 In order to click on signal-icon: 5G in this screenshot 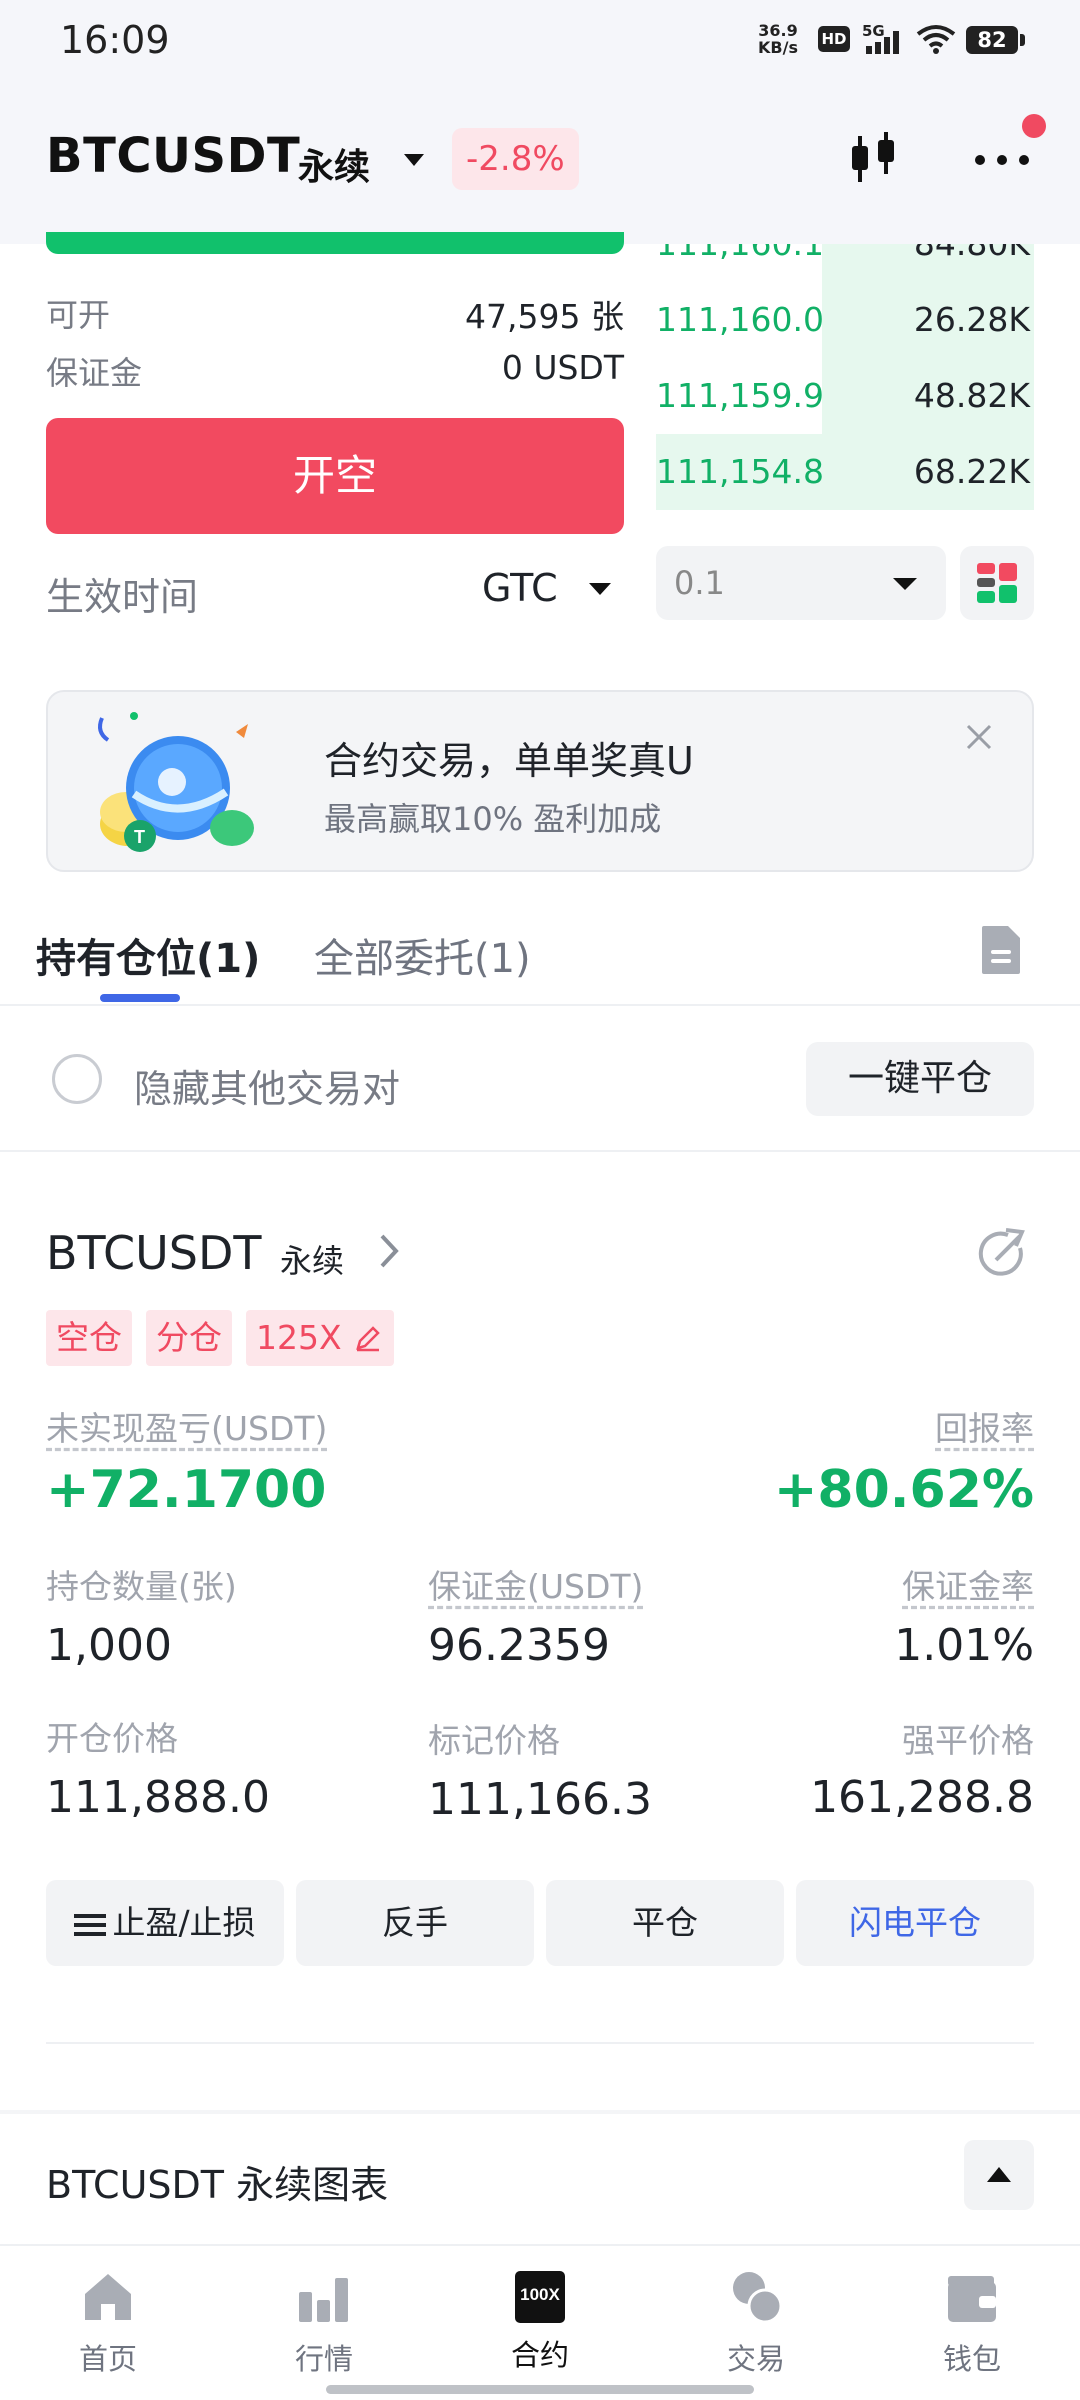, I will do `click(885, 39)`.